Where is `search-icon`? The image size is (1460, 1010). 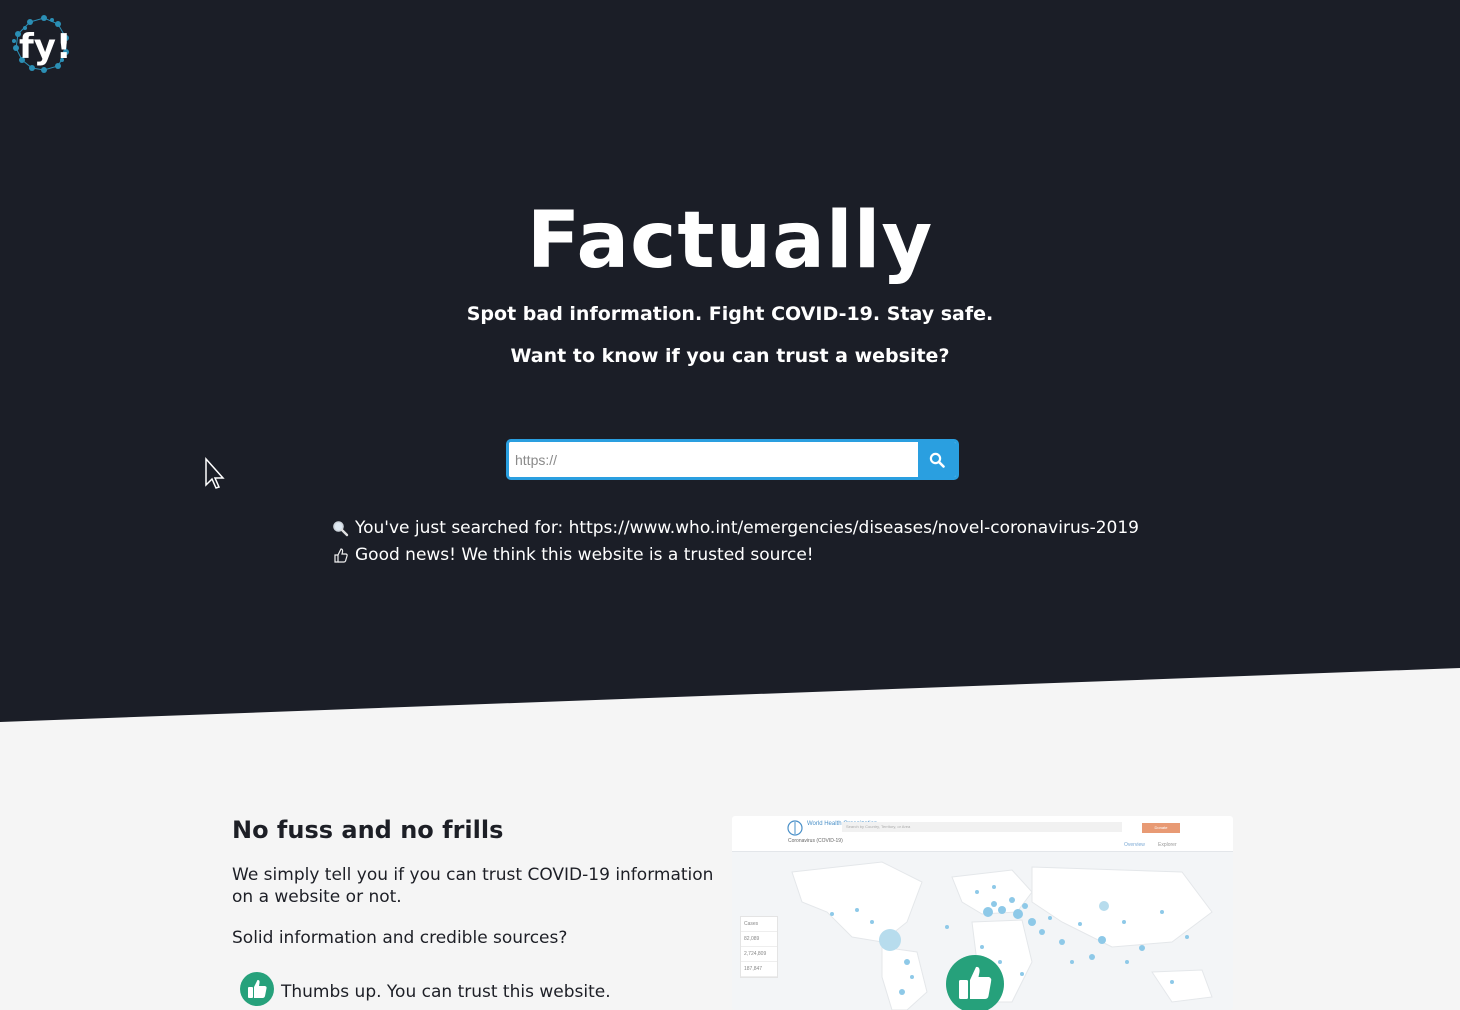 search-icon is located at coordinates (937, 460).